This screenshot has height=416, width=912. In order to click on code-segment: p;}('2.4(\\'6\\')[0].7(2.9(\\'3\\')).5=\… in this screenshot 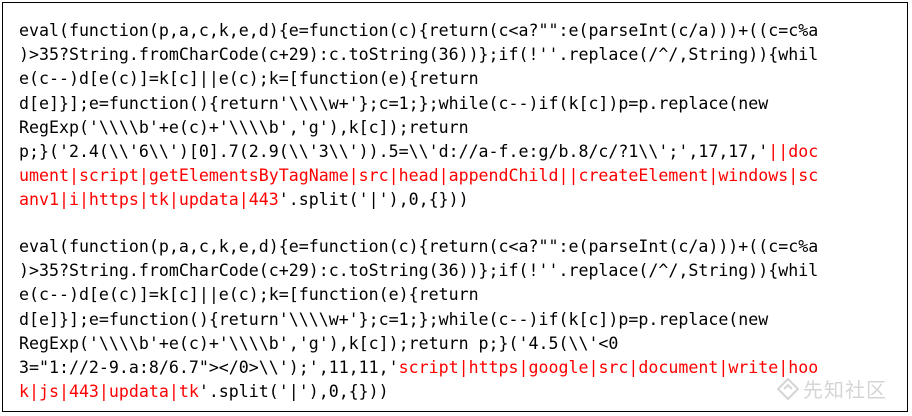, I will do `click(394, 151)`.